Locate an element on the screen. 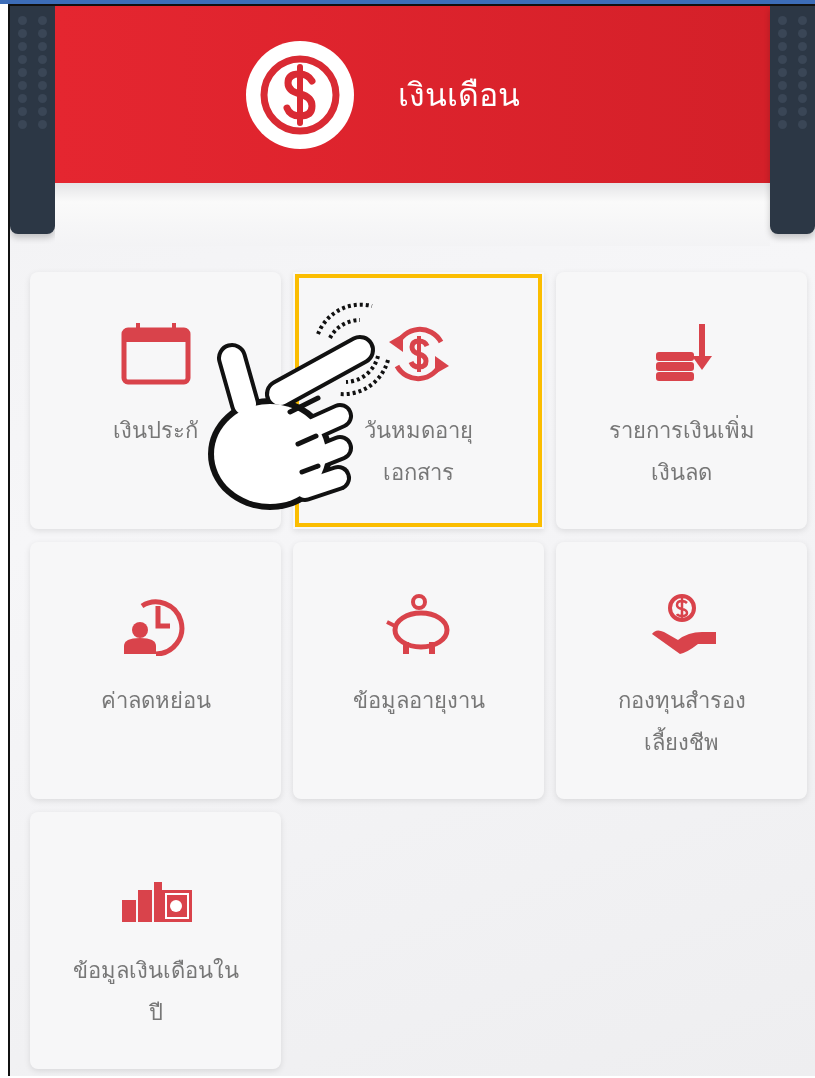 The width and height of the screenshot is (815, 1078). menu-label: ข้อมูลเงินเดือนใน ปี is located at coordinates (155, 992).